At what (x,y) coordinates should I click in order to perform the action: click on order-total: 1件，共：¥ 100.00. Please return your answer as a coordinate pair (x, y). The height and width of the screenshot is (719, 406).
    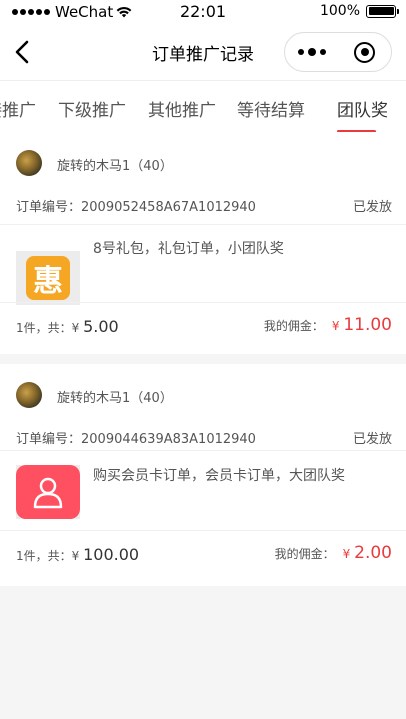
    Looking at the image, I should click on (78, 554).